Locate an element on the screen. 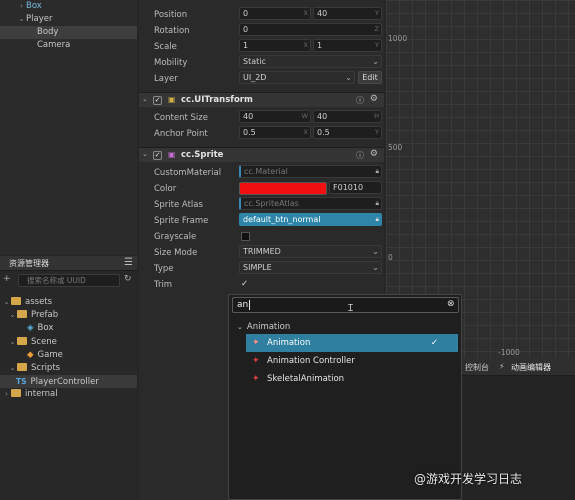 Image resolution: width=575 pixels, height=500 pixels. position-label: Position is located at coordinates (171, 15).